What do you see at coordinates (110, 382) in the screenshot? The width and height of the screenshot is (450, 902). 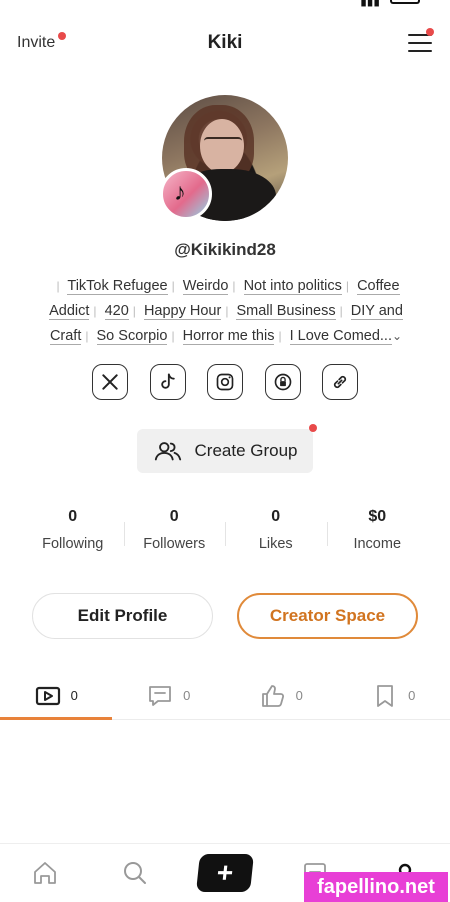 I see `x-icon` at bounding box center [110, 382].